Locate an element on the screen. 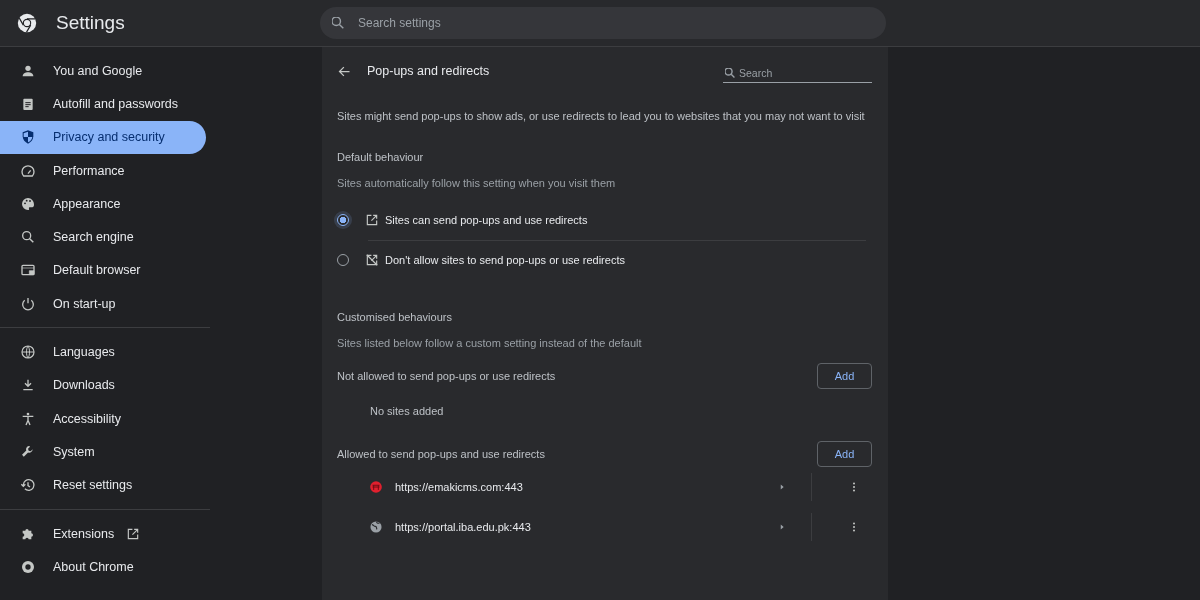 The image size is (1200, 600). site-url: https://portal.iba.edu.pk:443 is located at coordinates (586, 527).